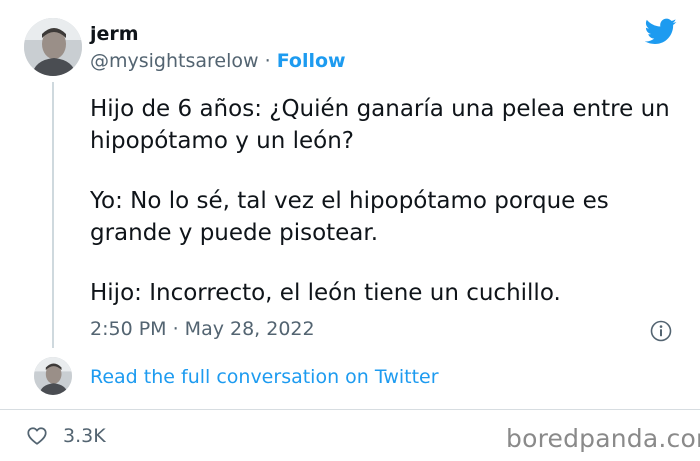 This screenshot has width=700, height=461. What do you see at coordinates (53, 47) in the screenshot?
I see `author-avatar` at bounding box center [53, 47].